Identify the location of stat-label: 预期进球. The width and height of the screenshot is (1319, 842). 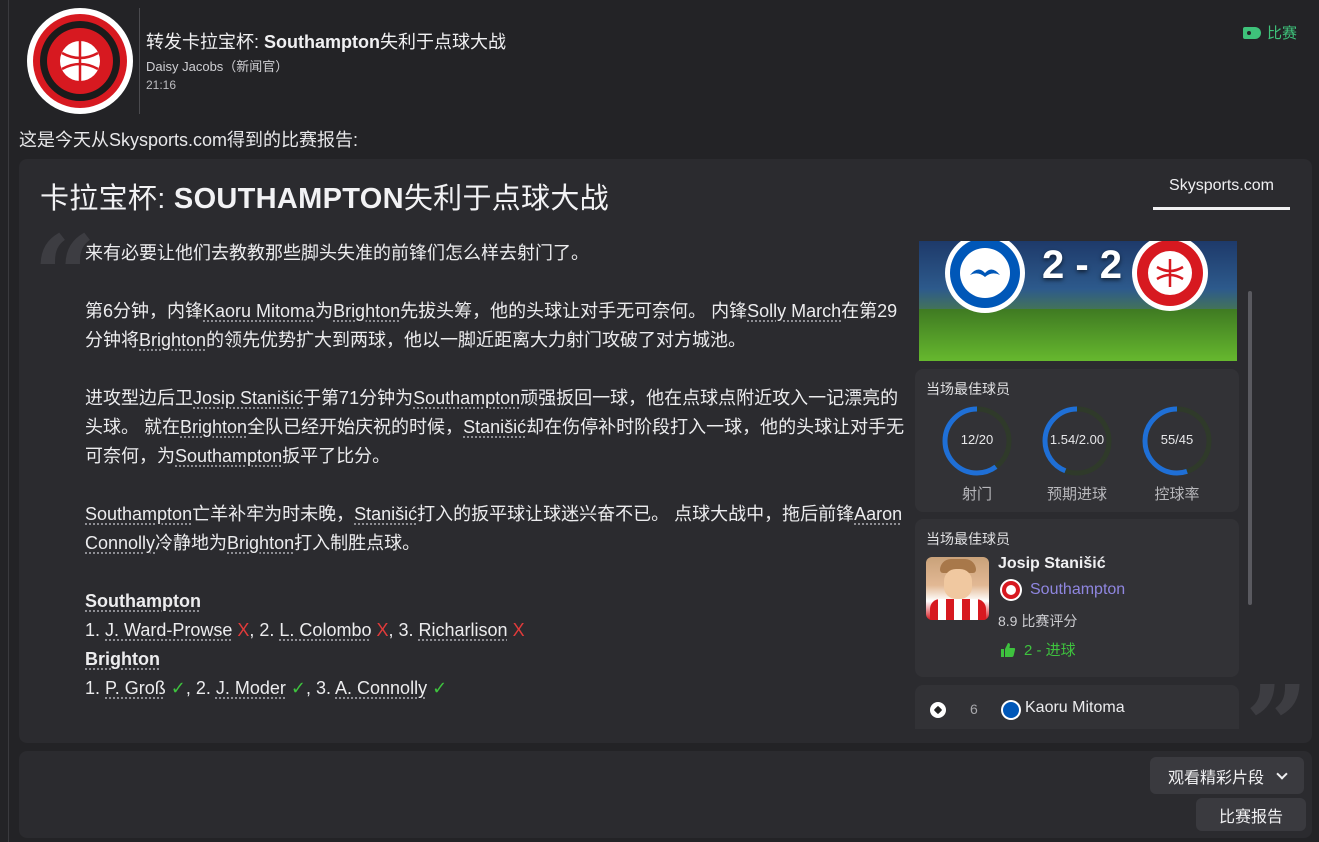
(1076, 494).